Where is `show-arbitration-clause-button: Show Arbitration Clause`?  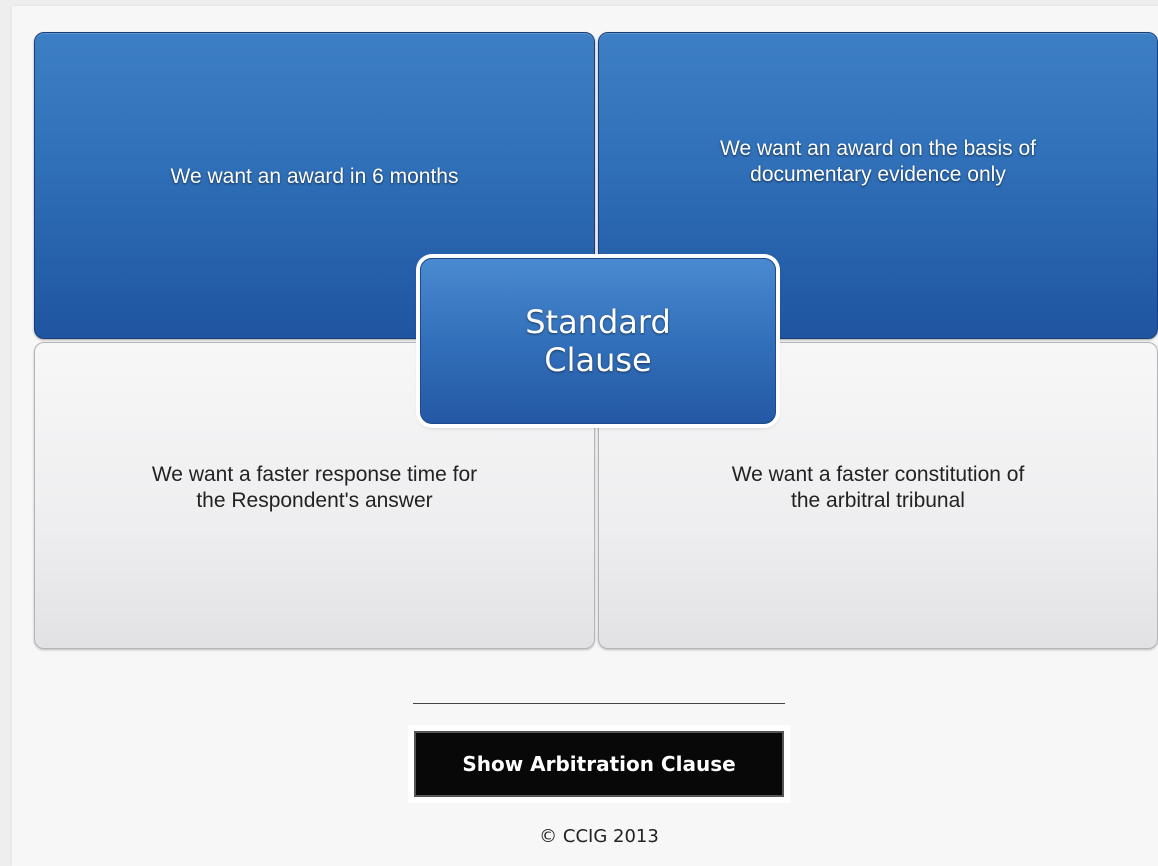
show-arbitration-clause-button: Show Arbitration Clause is located at coordinates (599, 764).